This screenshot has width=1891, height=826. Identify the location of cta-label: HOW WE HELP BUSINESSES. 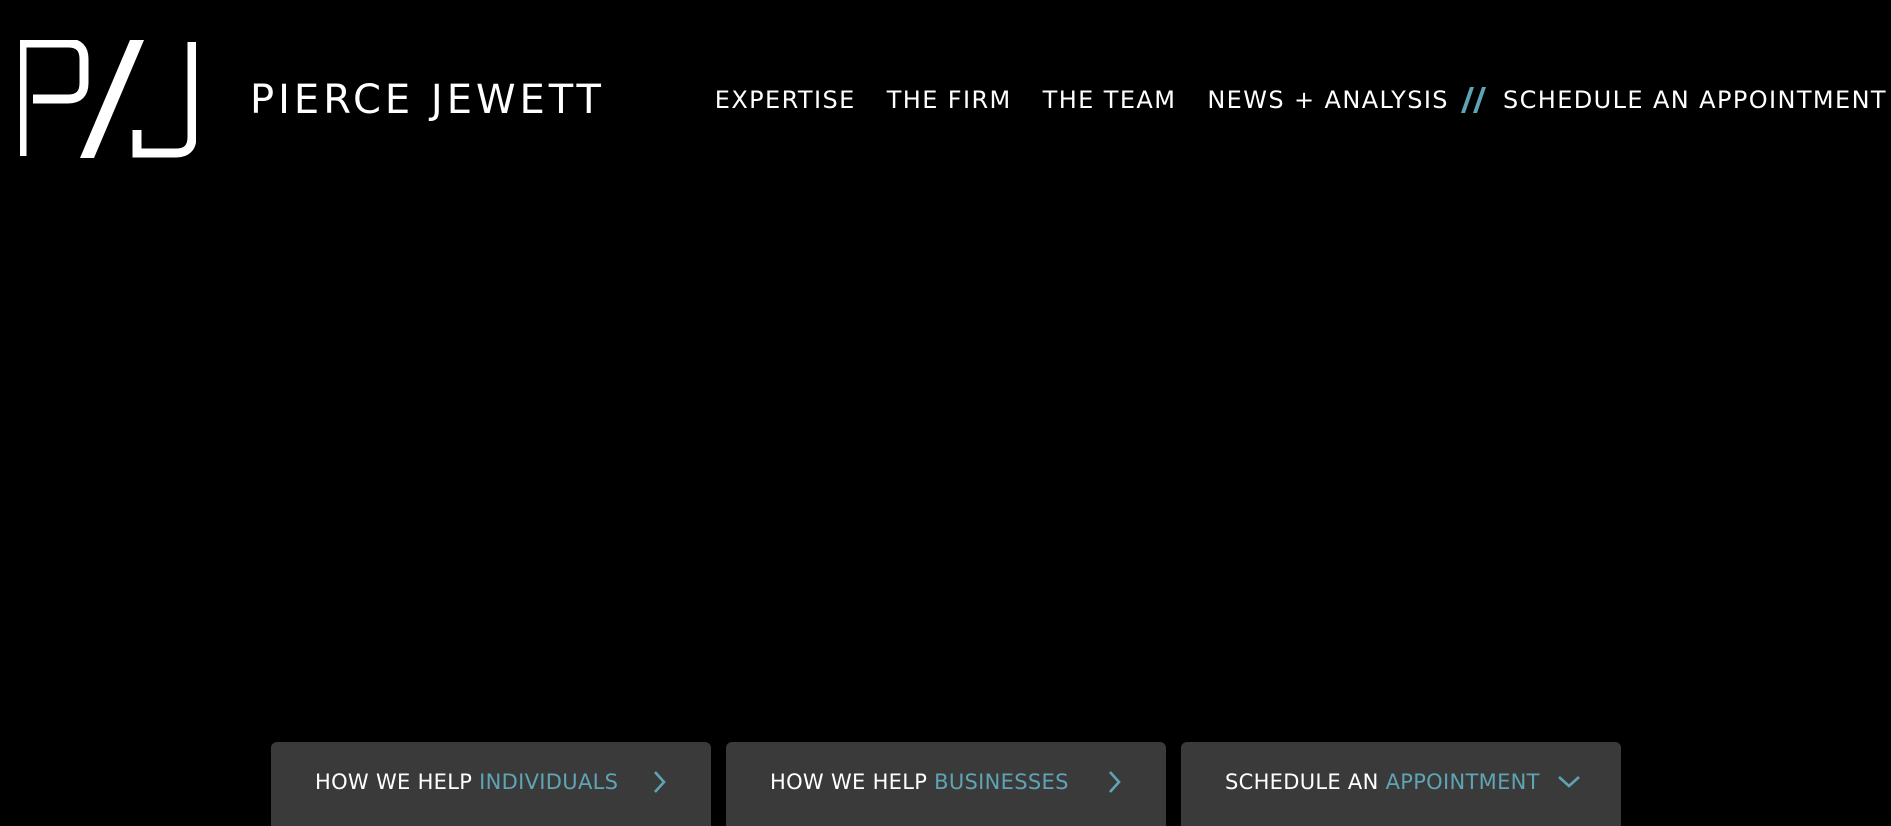
(919, 782).